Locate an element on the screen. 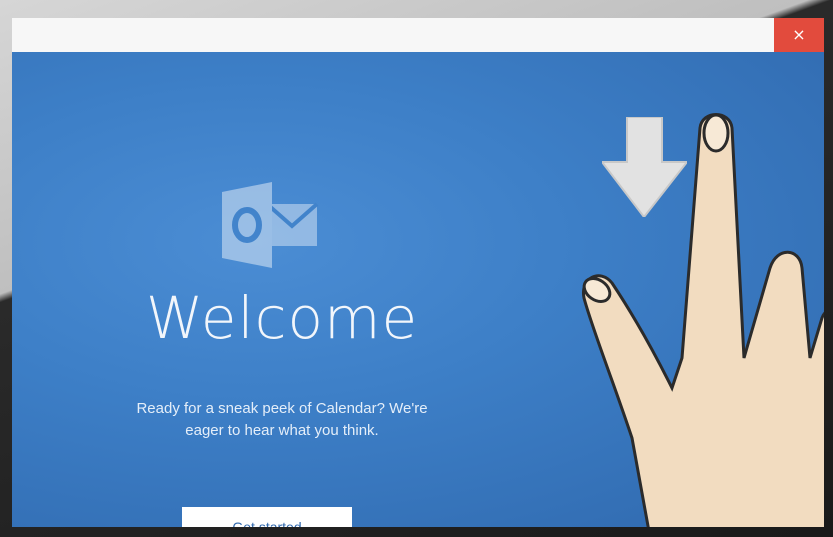 The width and height of the screenshot is (833, 537). close-icon: × is located at coordinates (799, 34).